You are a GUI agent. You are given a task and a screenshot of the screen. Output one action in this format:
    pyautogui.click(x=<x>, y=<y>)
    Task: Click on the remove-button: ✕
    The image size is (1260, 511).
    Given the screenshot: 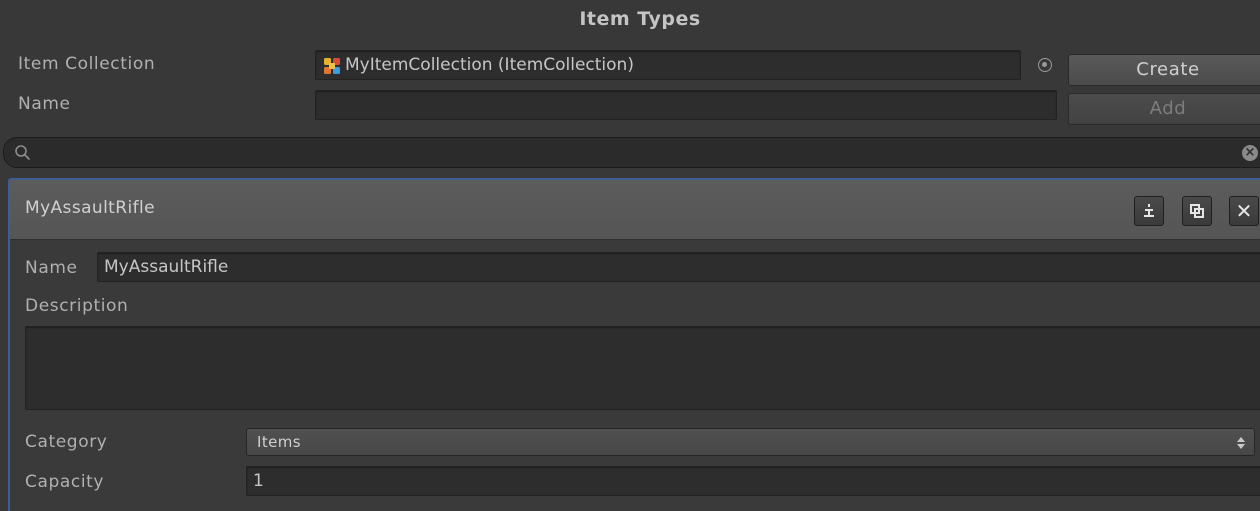 What is the action you would take?
    pyautogui.click(x=1244, y=211)
    